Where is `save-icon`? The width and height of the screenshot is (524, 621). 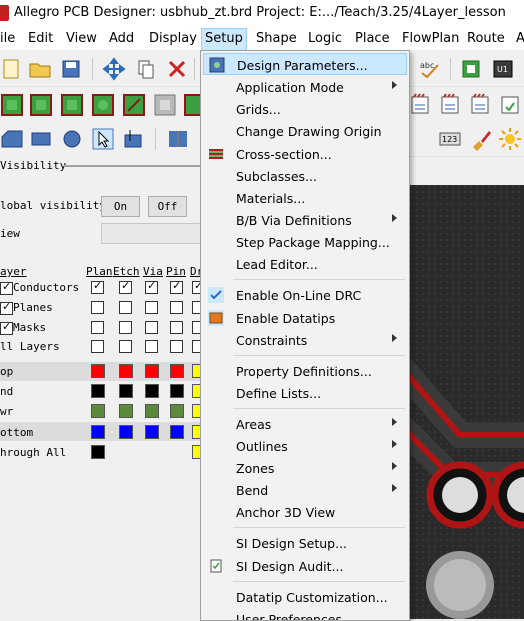
save-icon is located at coordinates (71, 69).